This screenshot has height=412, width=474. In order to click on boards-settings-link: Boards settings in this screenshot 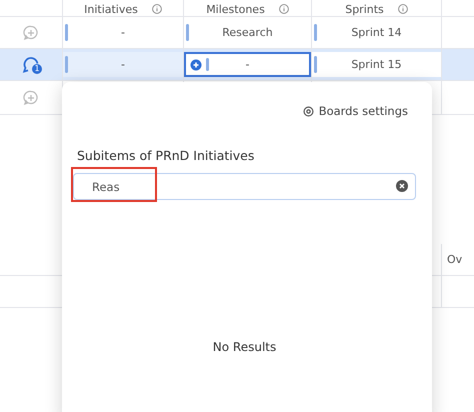, I will do `click(355, 111)`.